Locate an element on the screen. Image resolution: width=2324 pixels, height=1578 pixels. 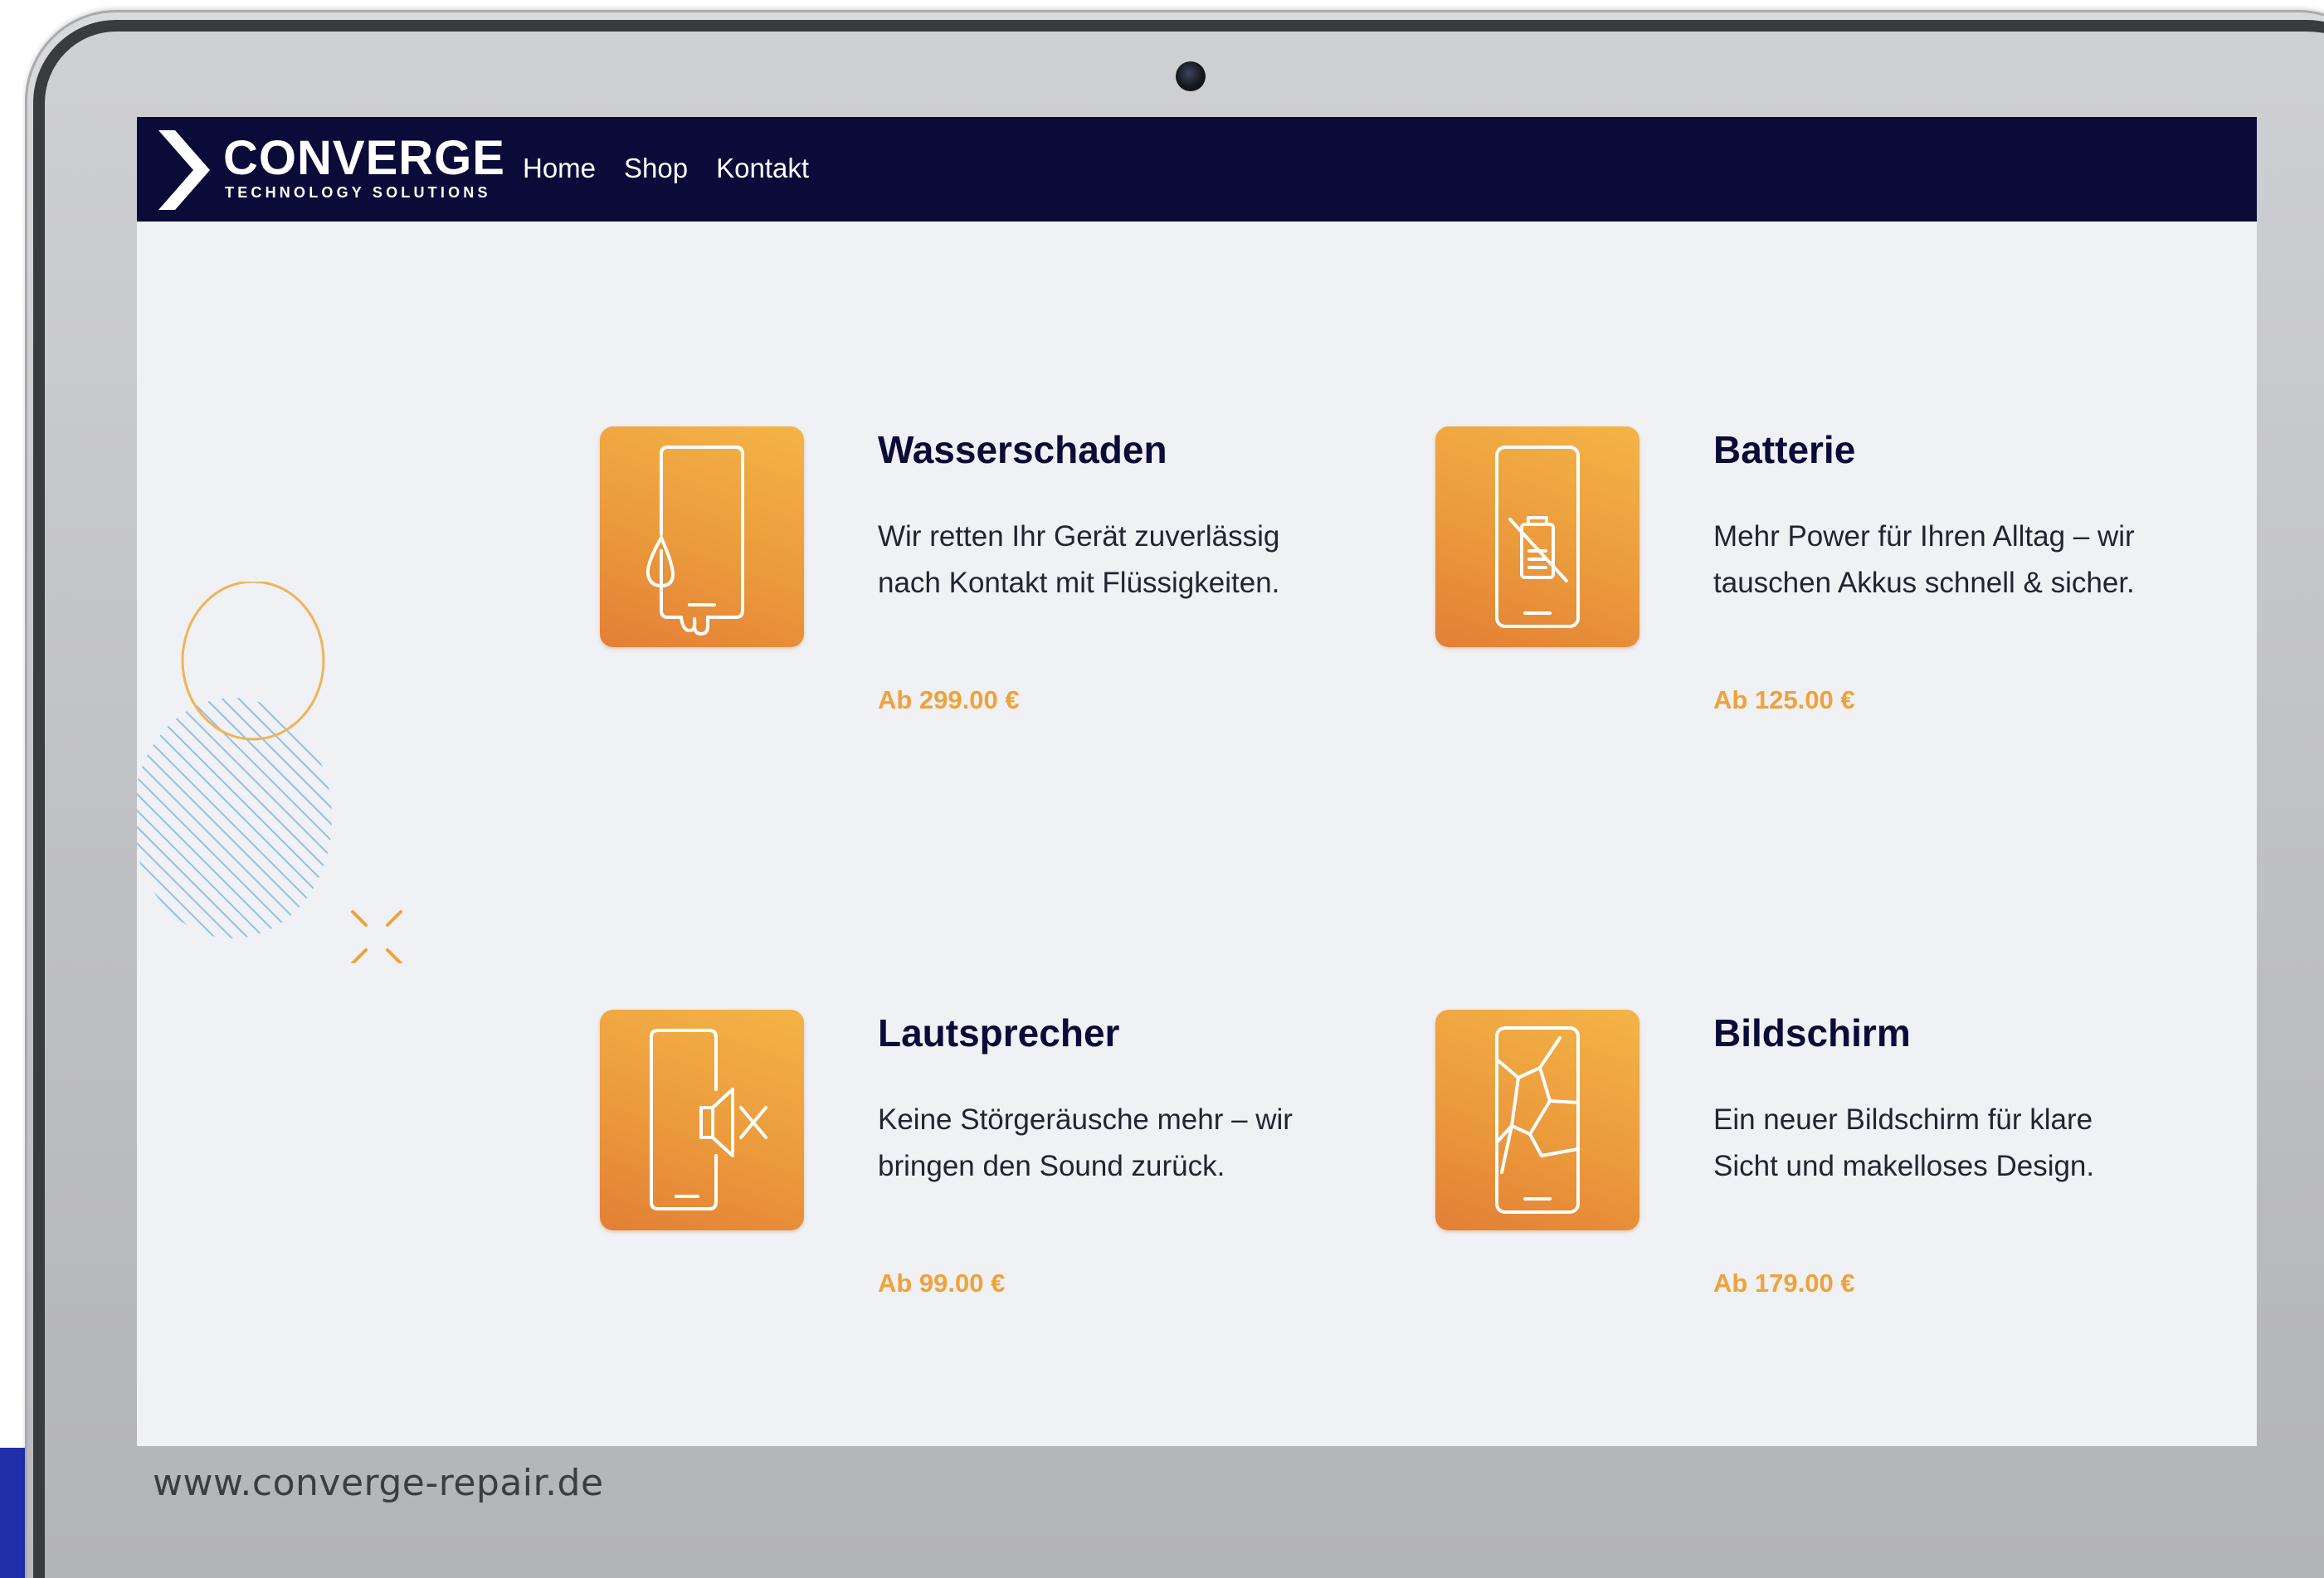
service-price: Ab 99.00 € is located at coordinates (942, 1283).